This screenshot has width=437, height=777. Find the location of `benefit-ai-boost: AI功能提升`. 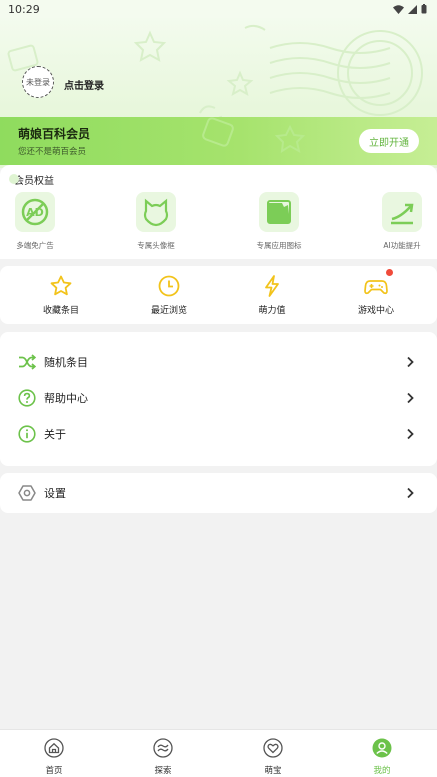

benefit-ai-boost: AI功能提升 is located at coordinates (399, 221).